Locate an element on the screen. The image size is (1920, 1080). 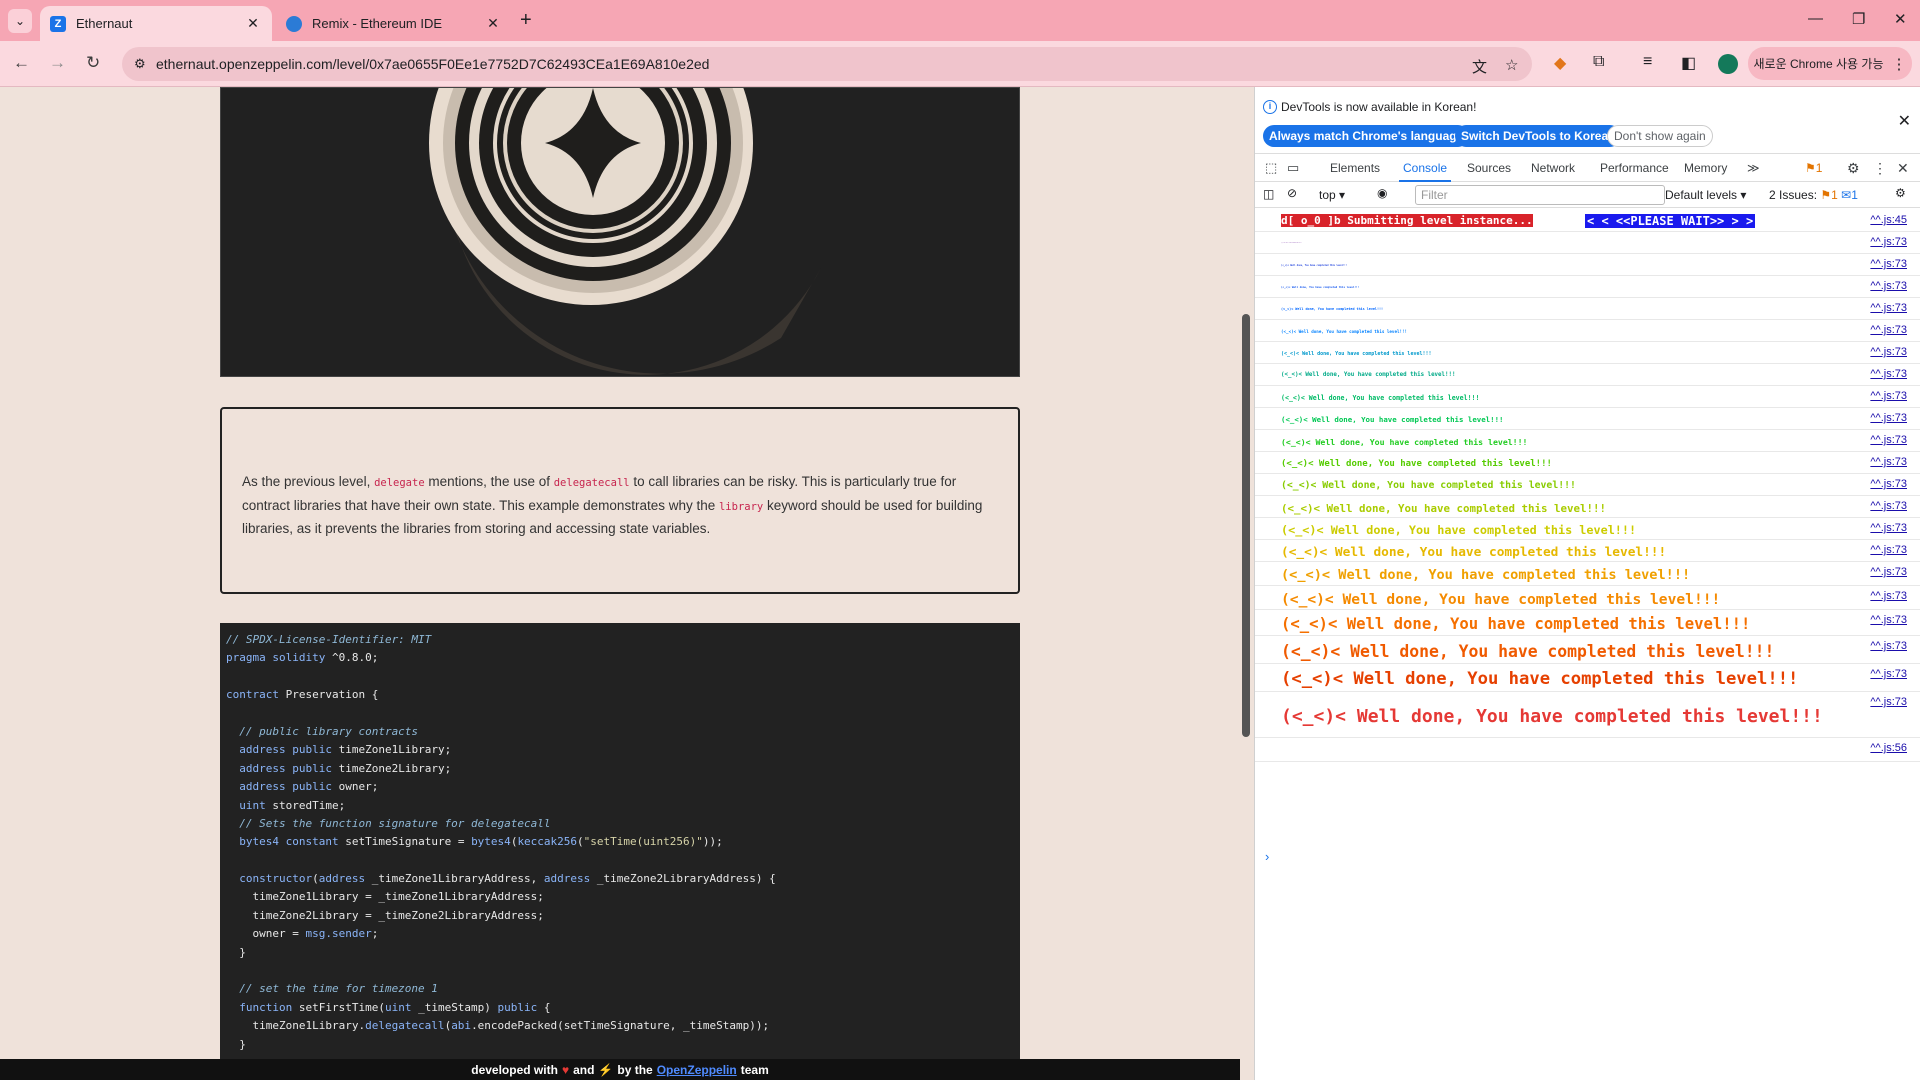
footer-text: and is located at coordinates (584, 1069).